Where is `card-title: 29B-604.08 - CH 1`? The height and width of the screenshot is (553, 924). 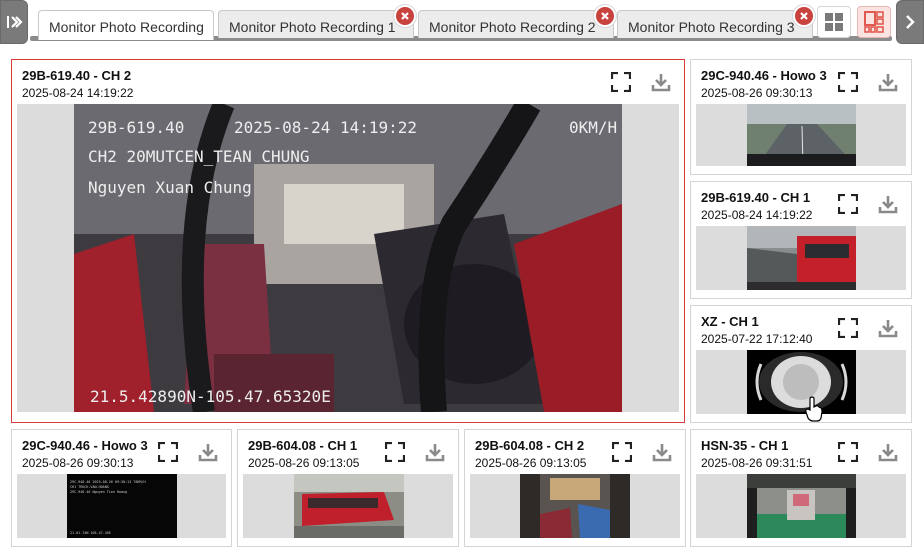 card-title: 29B-604.08 - CH 1 is located at coordinates (303, 445).